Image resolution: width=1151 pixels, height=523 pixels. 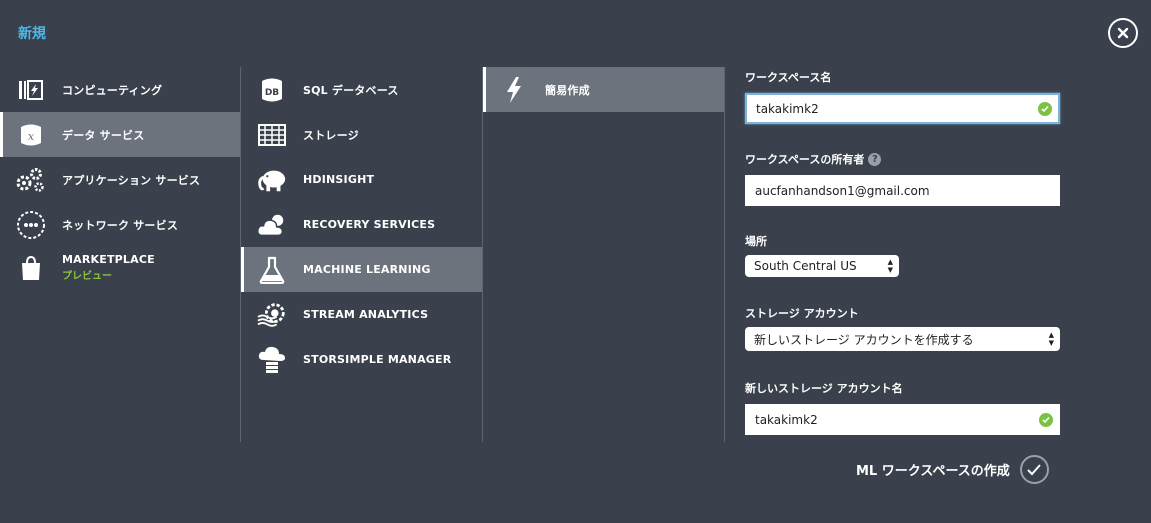 I want to click on owner-value: aucfanhandson1@gmail.com, so click(x=842, y=190).